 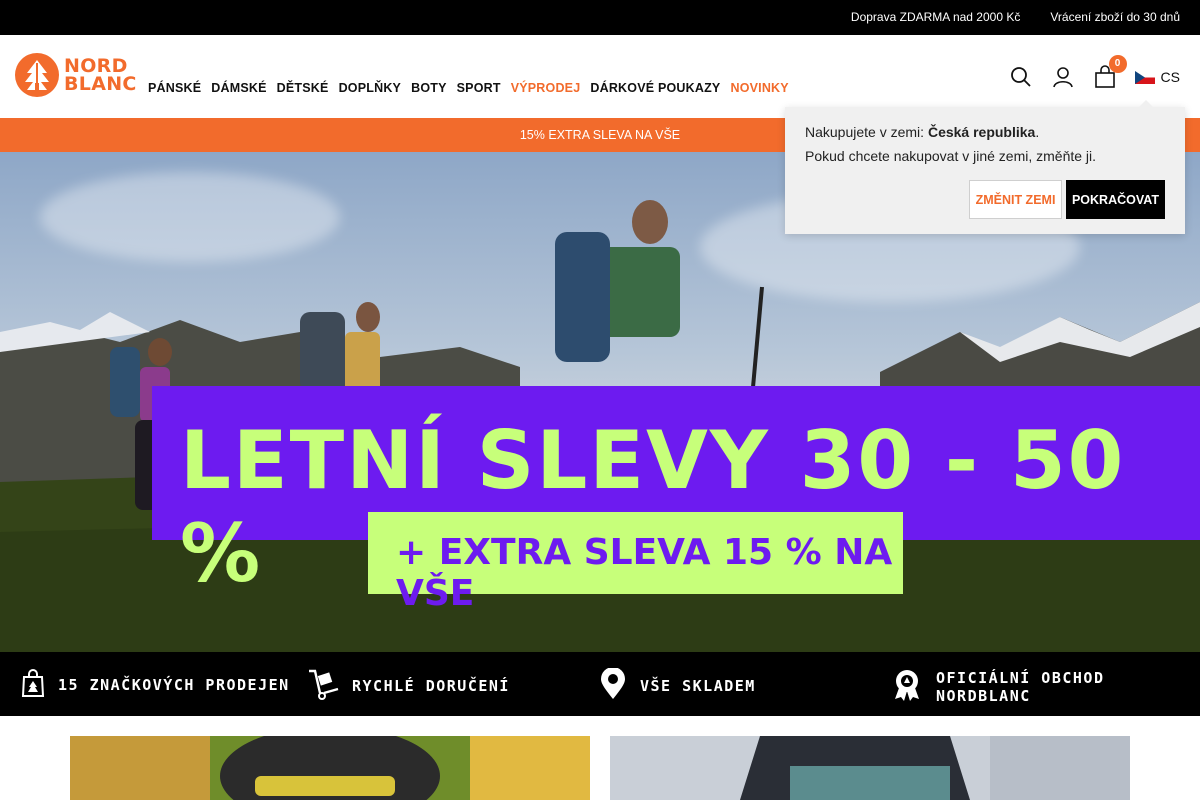 I want to click on location-pin-icon, so click(x=613, y=685).